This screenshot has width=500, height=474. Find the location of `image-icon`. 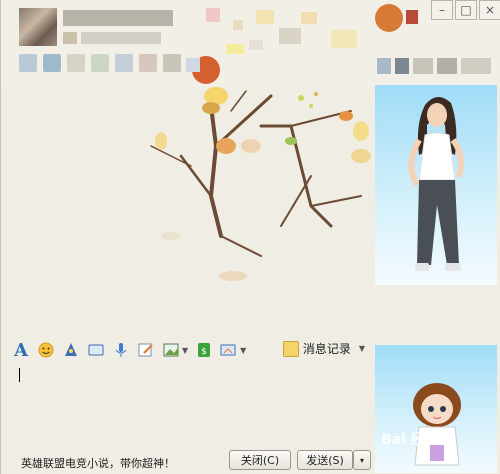

image-icon is located at coordinates (171, 350).